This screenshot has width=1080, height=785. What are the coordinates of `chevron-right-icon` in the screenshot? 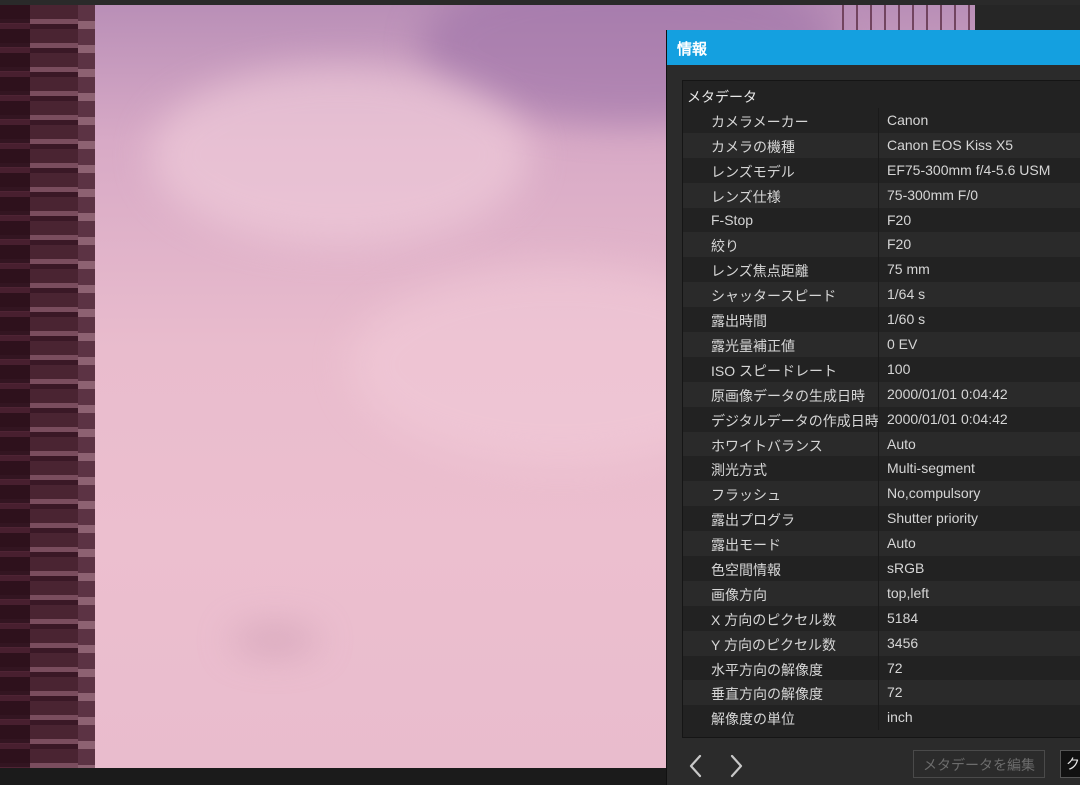 It's located at (736, 766).